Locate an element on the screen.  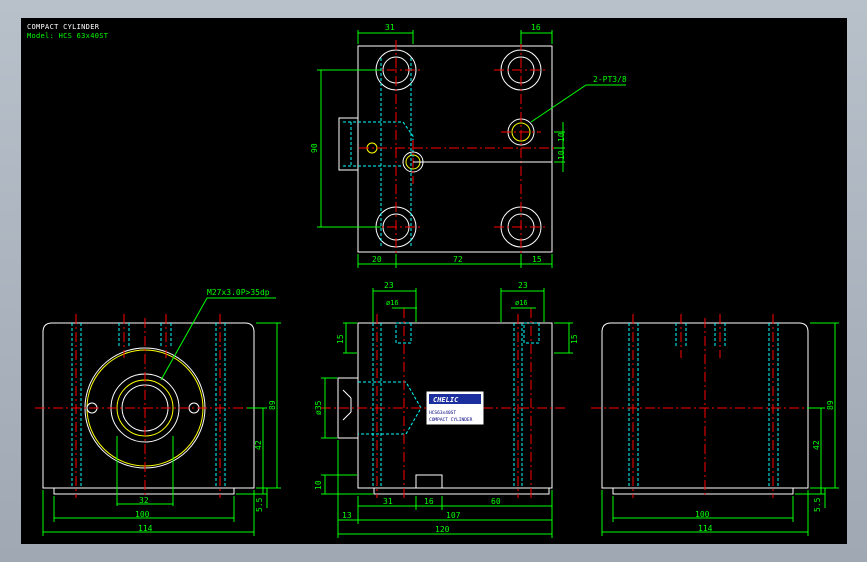
side-dim-d35: ø35 is located at coordinates (318, 407).